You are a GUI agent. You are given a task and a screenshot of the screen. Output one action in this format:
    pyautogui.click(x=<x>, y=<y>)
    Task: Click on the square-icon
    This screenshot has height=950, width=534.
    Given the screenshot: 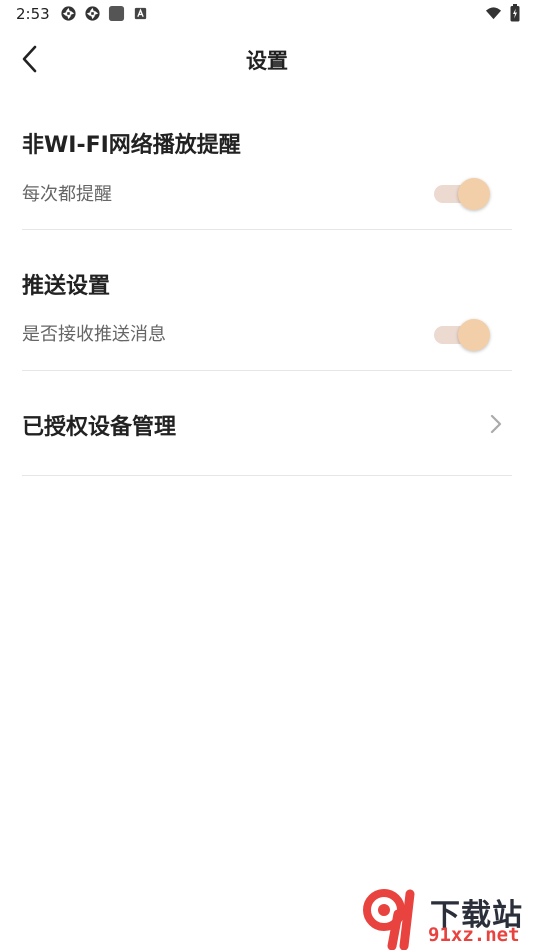 What is the action you would take?
    pyautogui.click(x=116, y=13)
    